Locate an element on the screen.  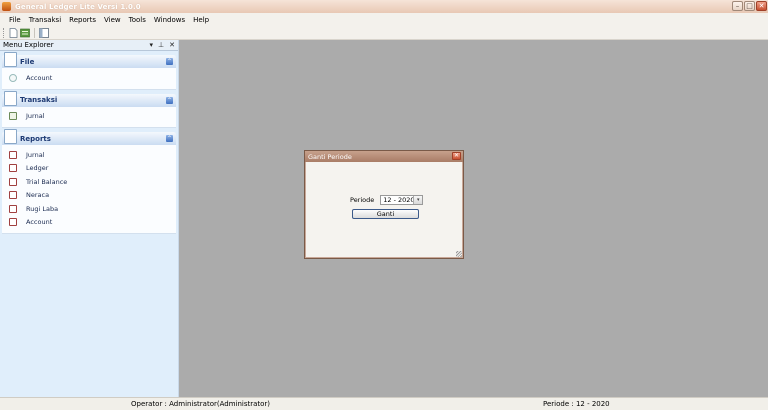
dialog-titlebar: Ganti Periode ✕ is located at coordinates (384, 156).